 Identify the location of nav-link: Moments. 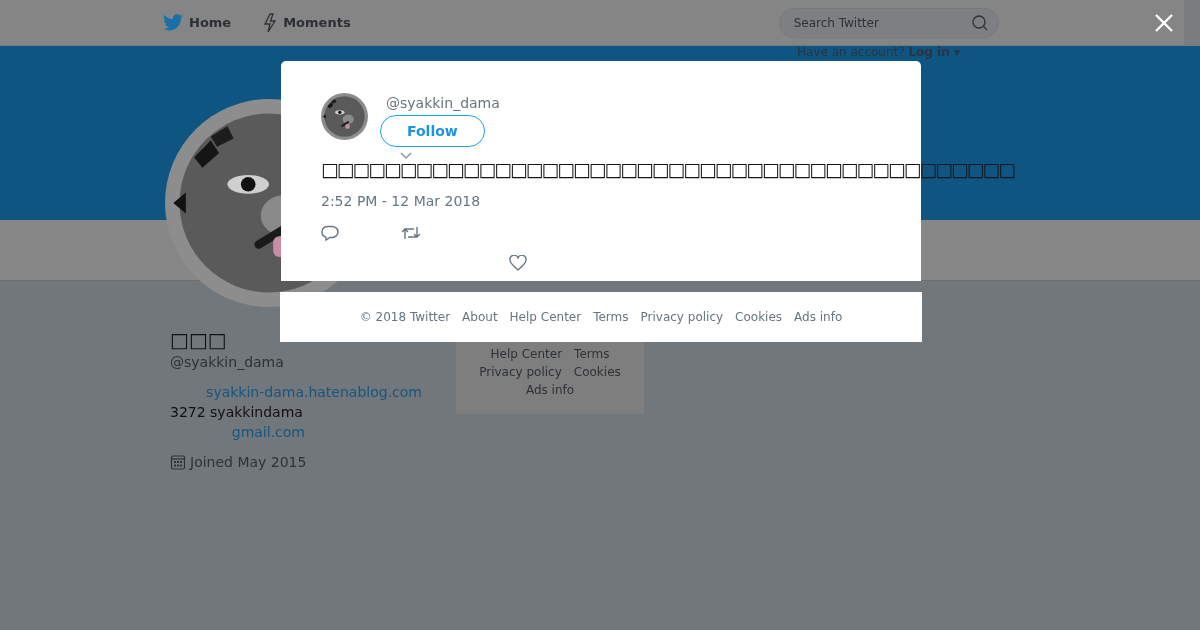
(307, 22).